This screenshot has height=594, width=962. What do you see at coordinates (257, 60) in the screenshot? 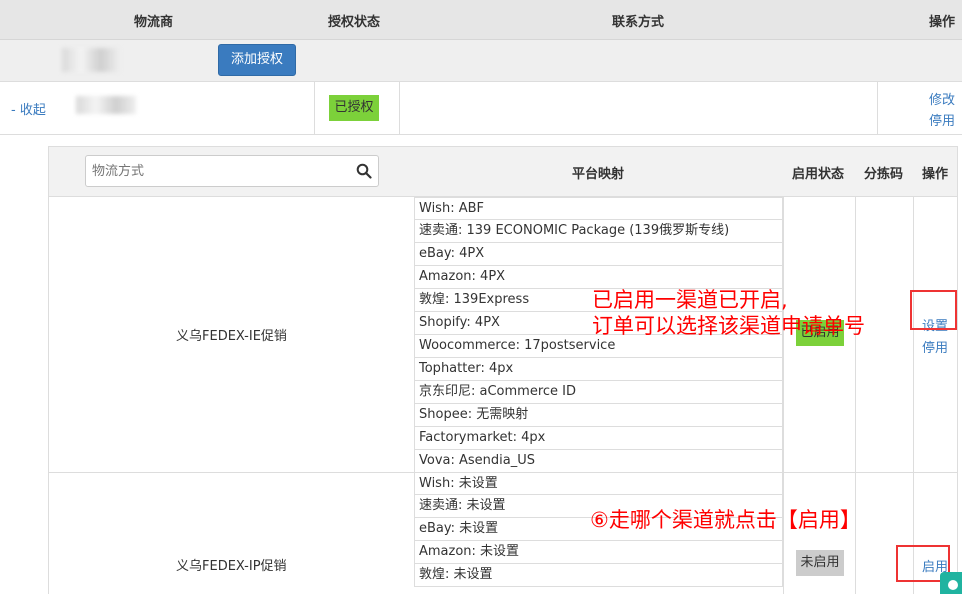
I see `add-authorization-button: 添加授权` at bounding box center [257, 60].